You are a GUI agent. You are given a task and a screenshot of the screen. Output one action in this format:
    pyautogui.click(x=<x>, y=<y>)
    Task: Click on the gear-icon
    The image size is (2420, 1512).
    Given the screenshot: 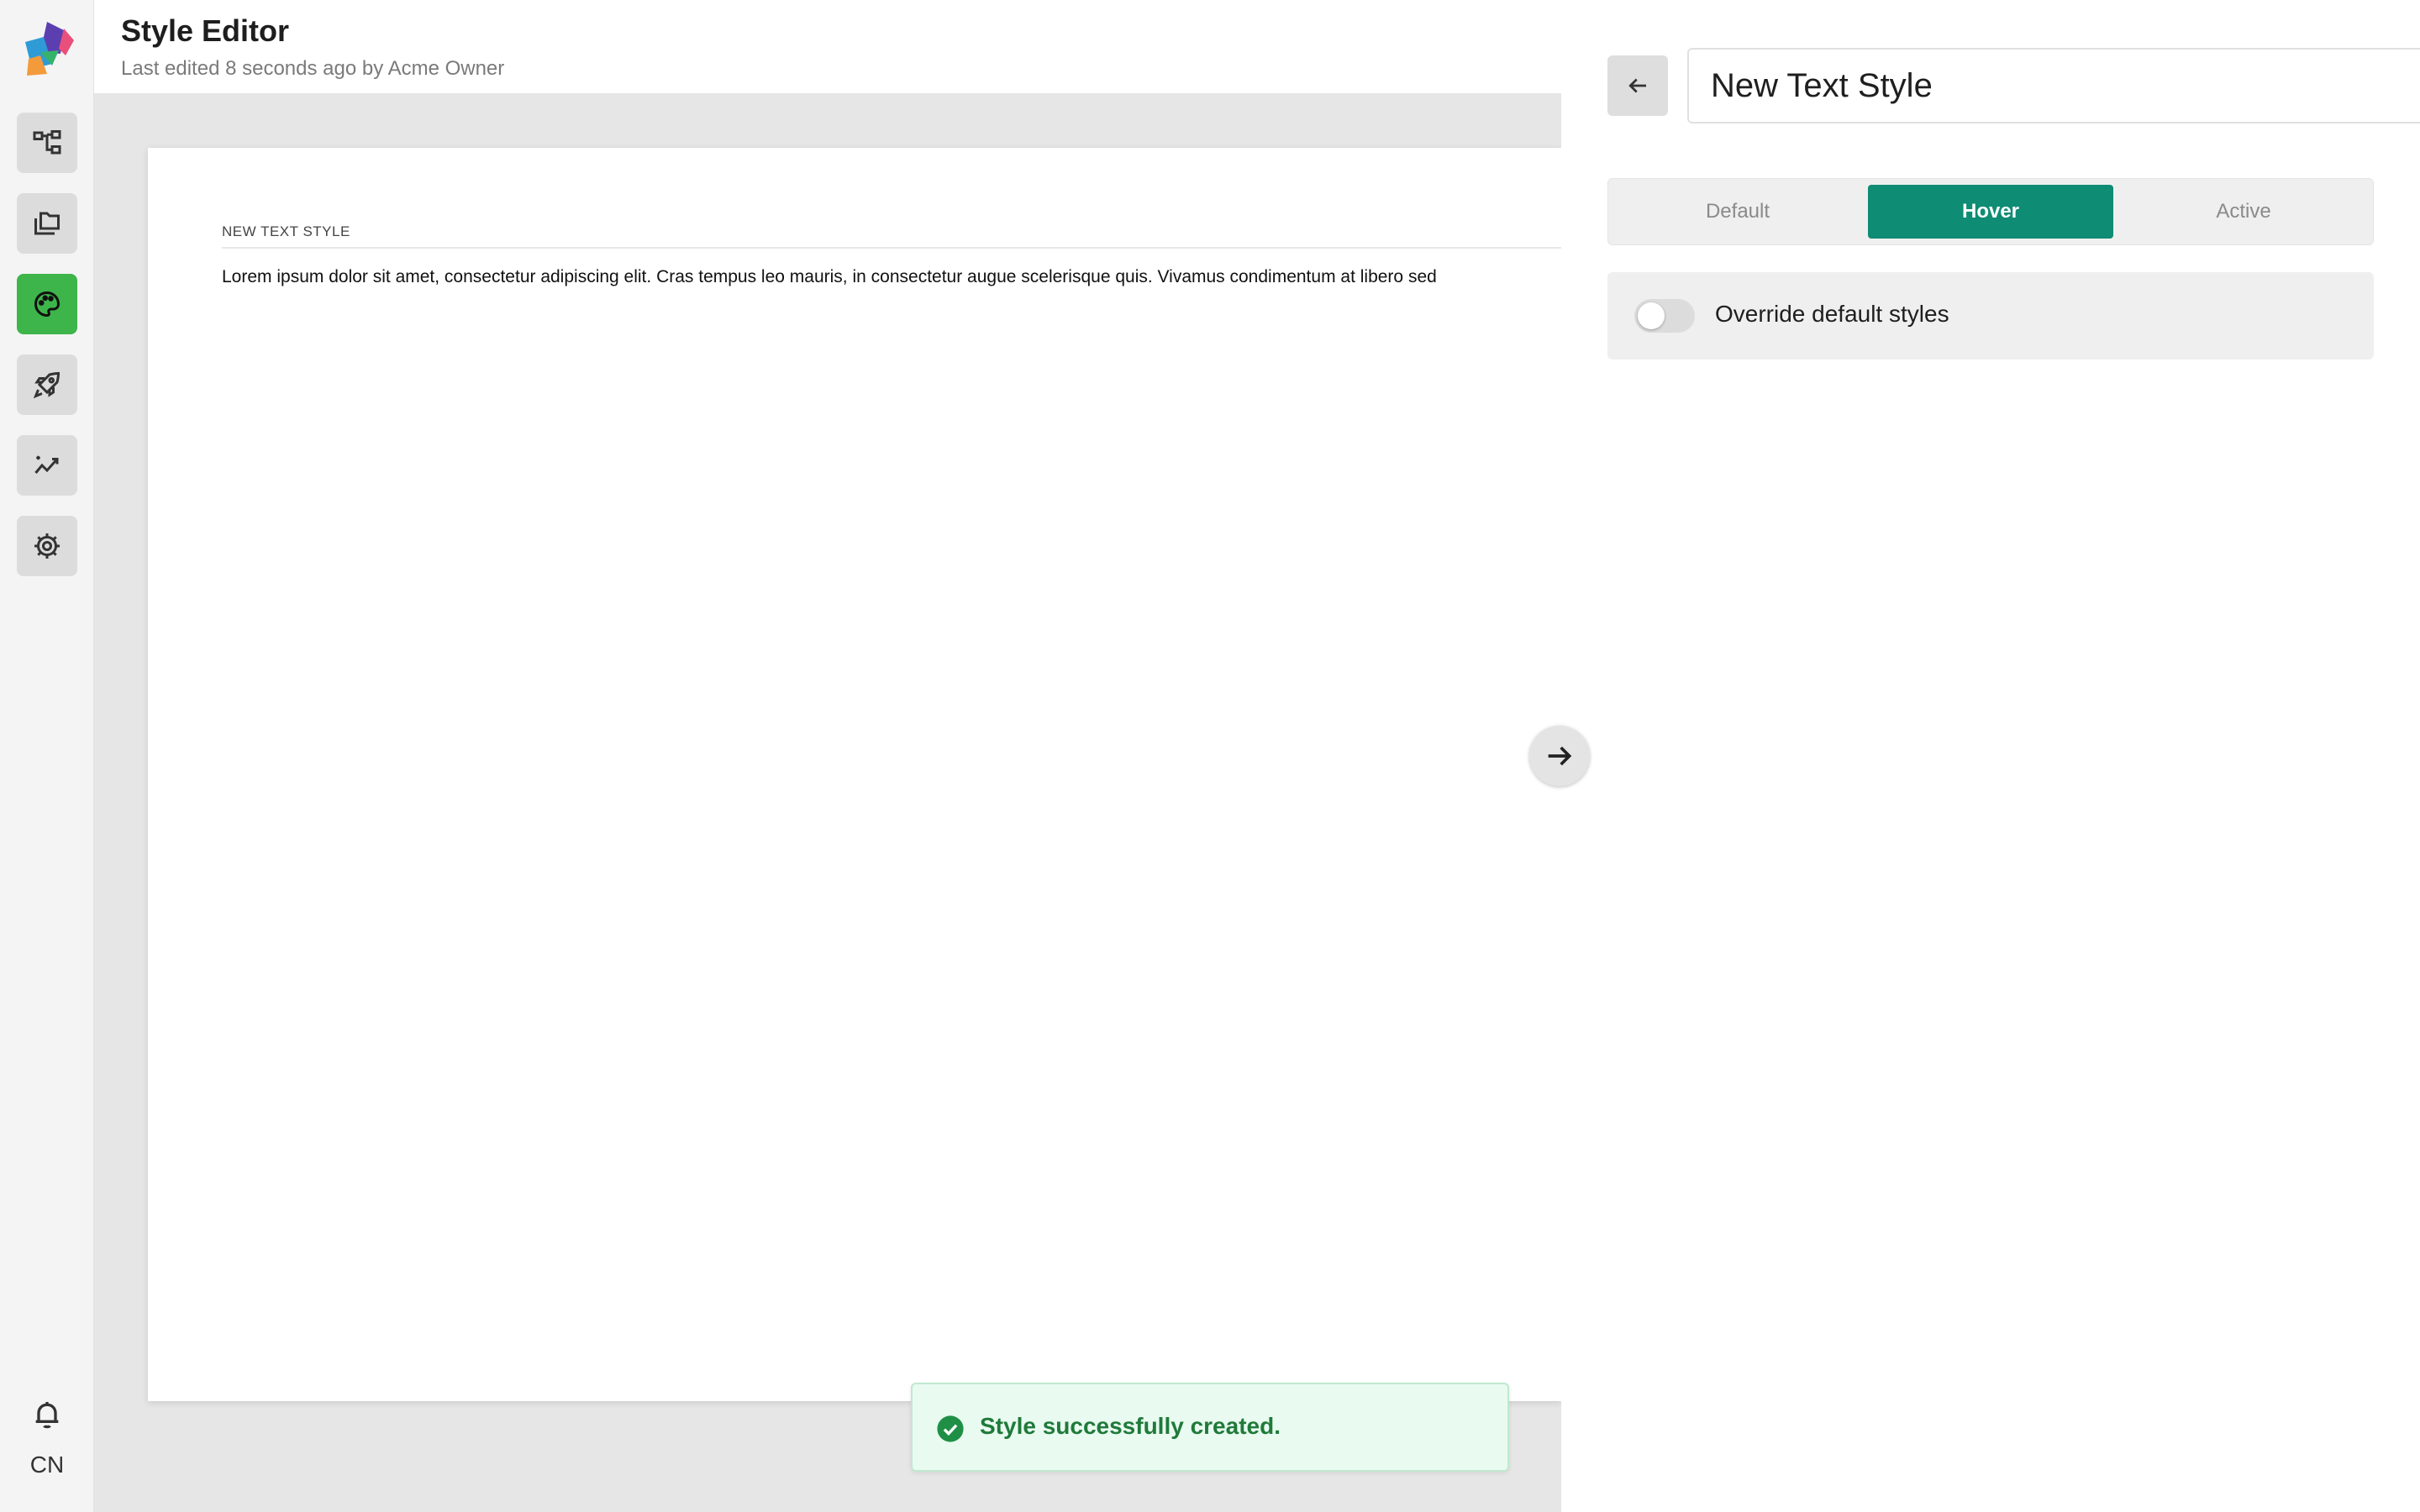 What is the action you would take?
    pyautogui.click(x=47, y=546)
    